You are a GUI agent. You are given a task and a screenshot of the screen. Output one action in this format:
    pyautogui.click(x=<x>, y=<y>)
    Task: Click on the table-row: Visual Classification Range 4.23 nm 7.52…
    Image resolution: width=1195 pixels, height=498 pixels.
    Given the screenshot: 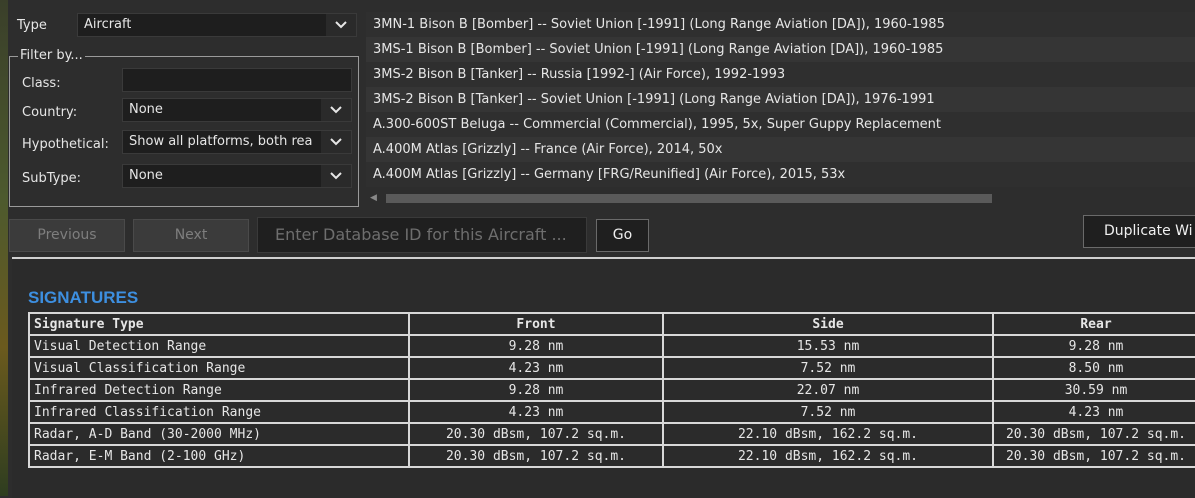 What is the action you would take?
    pyautogui.click(x=611, y=368)
    